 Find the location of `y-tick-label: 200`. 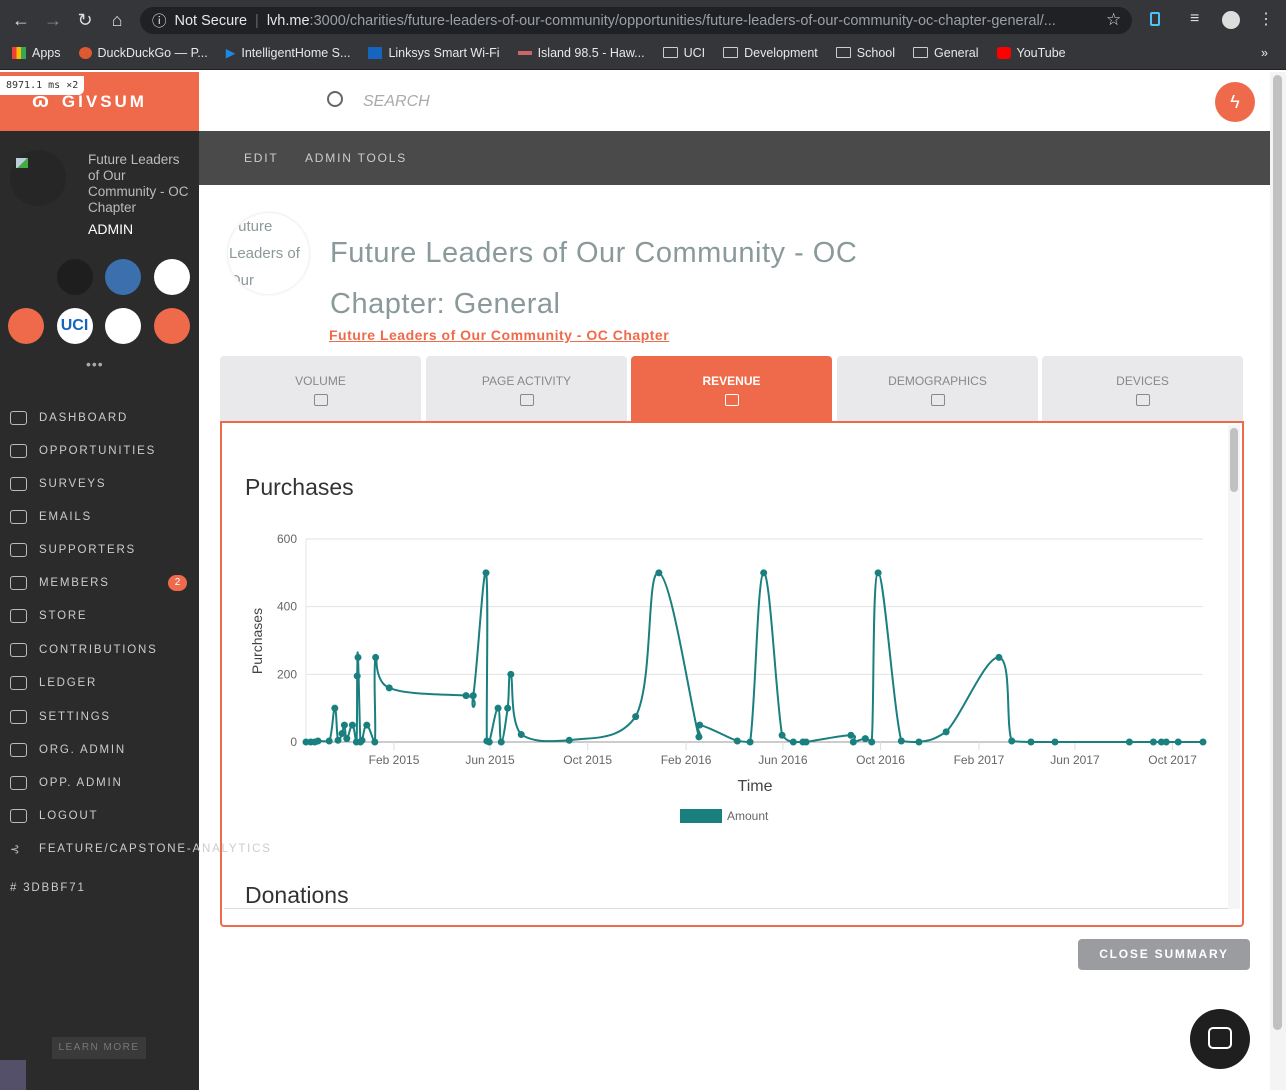

y-tick-label: 200 is located at coordinates (287, 674).